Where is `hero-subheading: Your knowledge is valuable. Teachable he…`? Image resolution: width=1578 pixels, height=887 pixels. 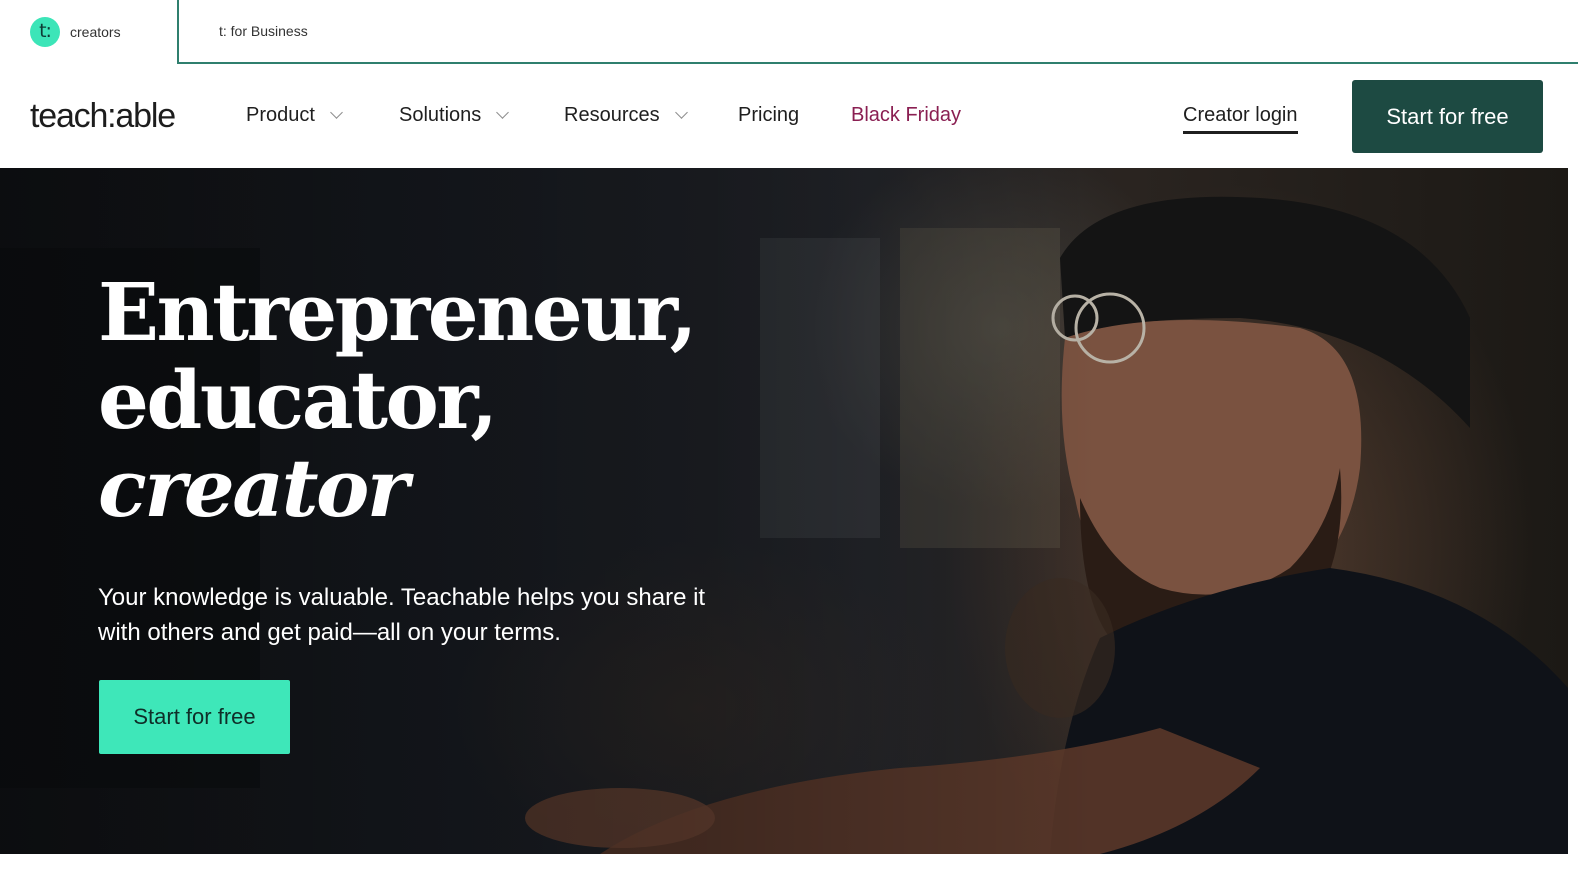 hero-subheading: Your knowledge is valuable. Teachable he… is located at coordinates (402, 615).